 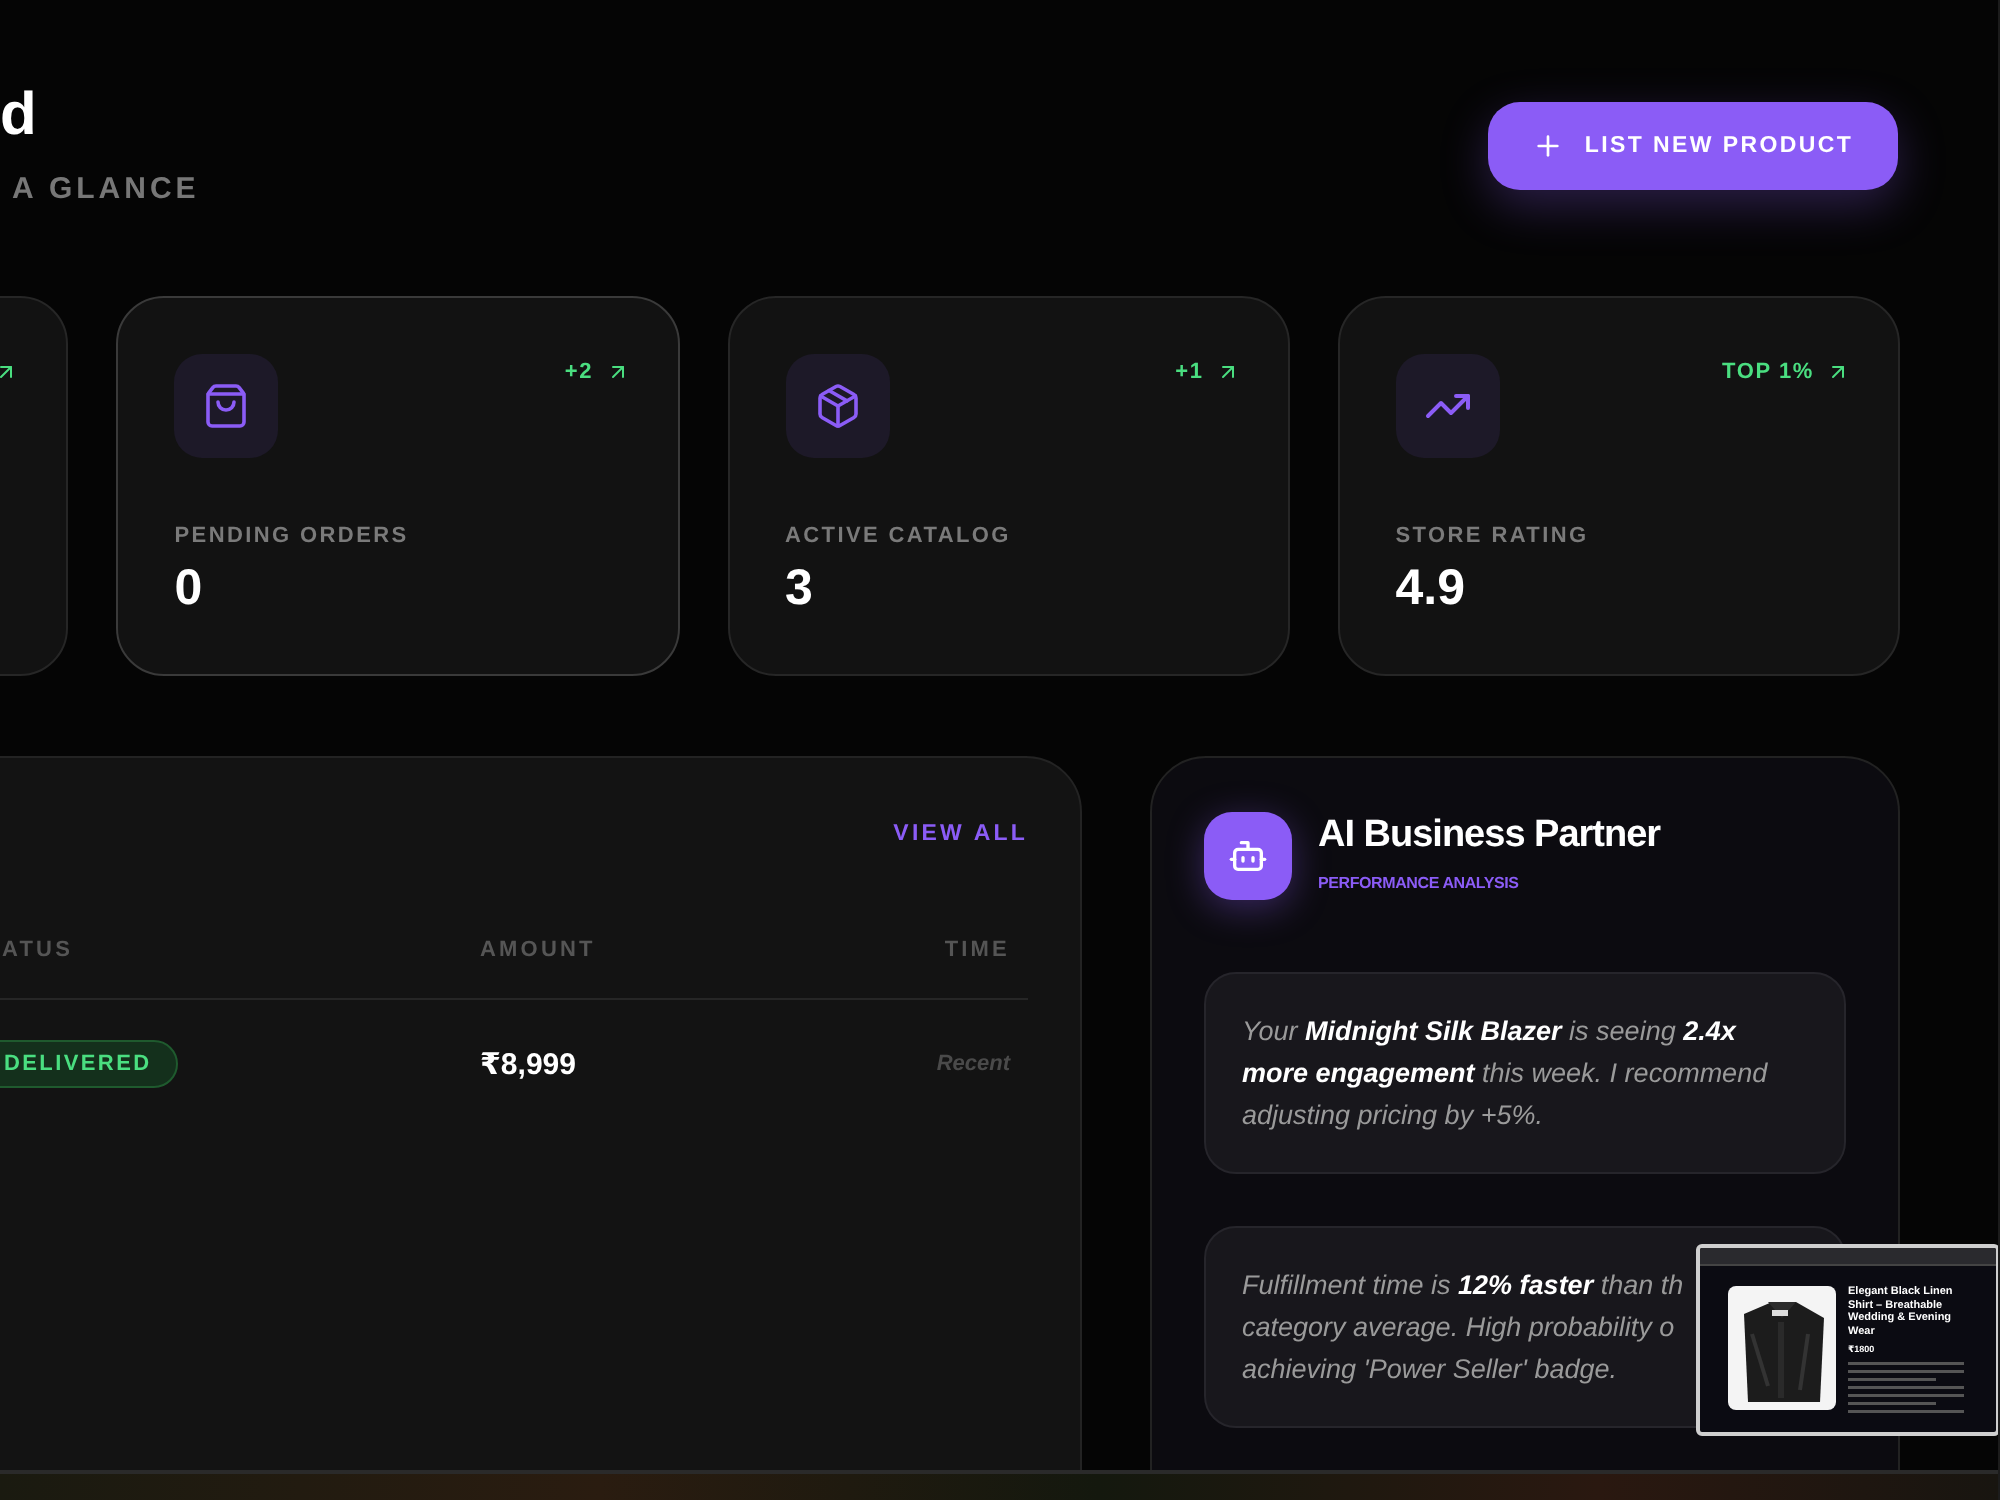 I want to click on box-icon, so click(x=837, y=406).